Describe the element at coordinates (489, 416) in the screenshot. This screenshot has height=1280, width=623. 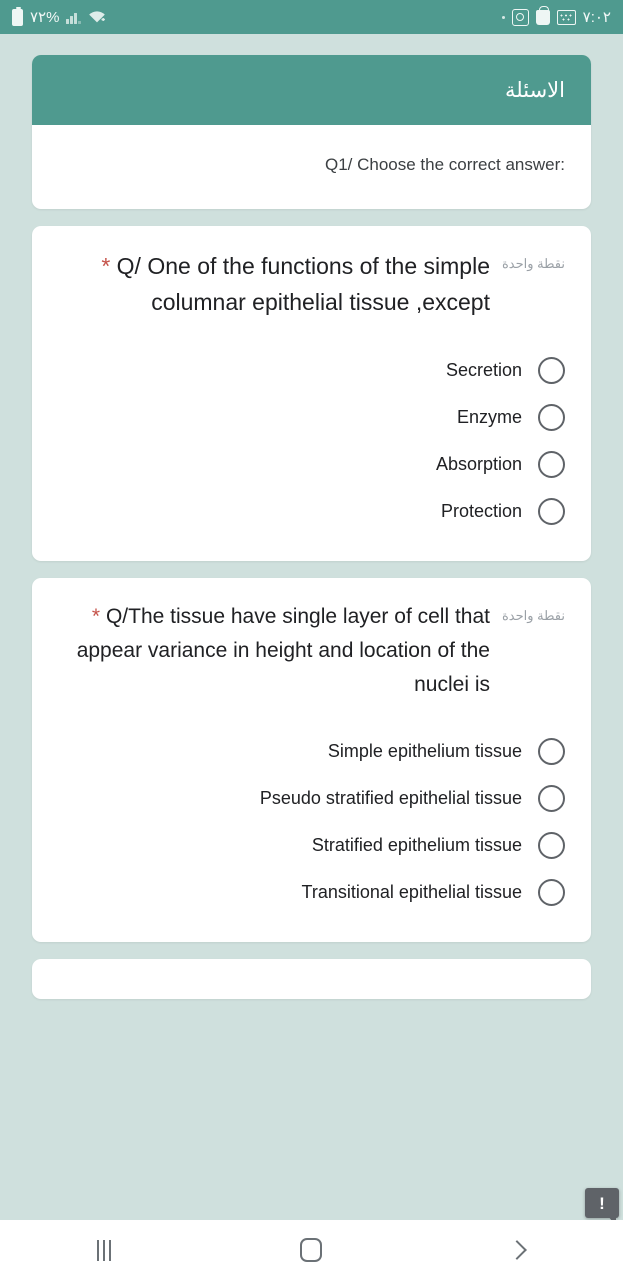
I see `option-label: Enzyme` at that location.